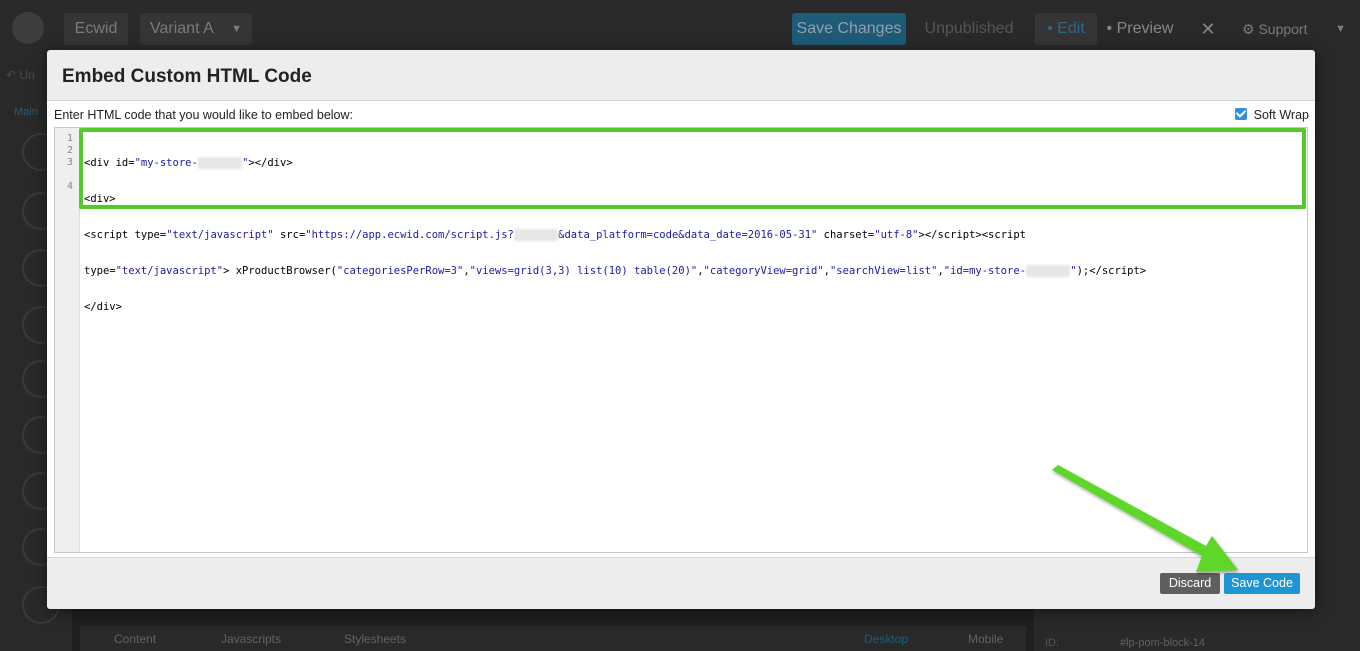 This screenshot has height=651, width=1360. I want to click on checkbox-icon, so click(1240, 114).